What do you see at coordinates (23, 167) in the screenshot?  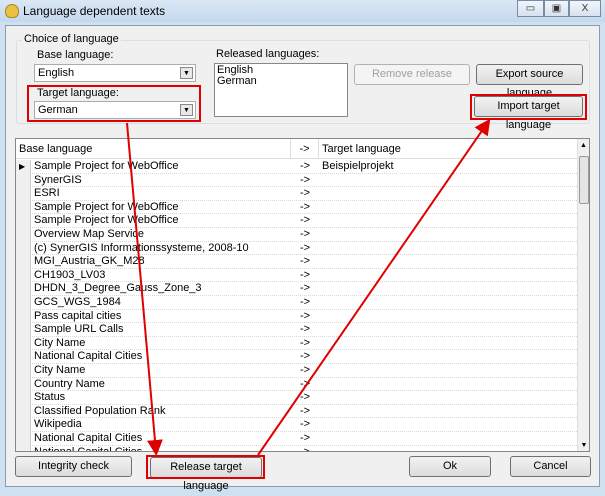 I see `row-header: ▶` at bounding box center [23, 167].